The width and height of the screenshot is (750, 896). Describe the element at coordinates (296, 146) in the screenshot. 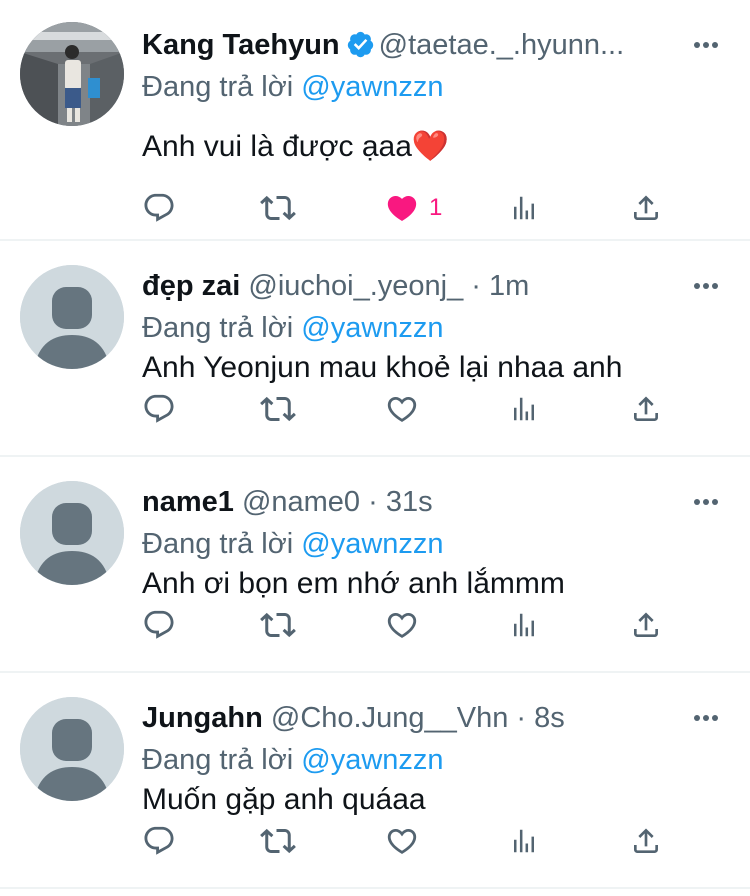

I see `tweet-text: Anh vui là được ạaa❤️` at that location.